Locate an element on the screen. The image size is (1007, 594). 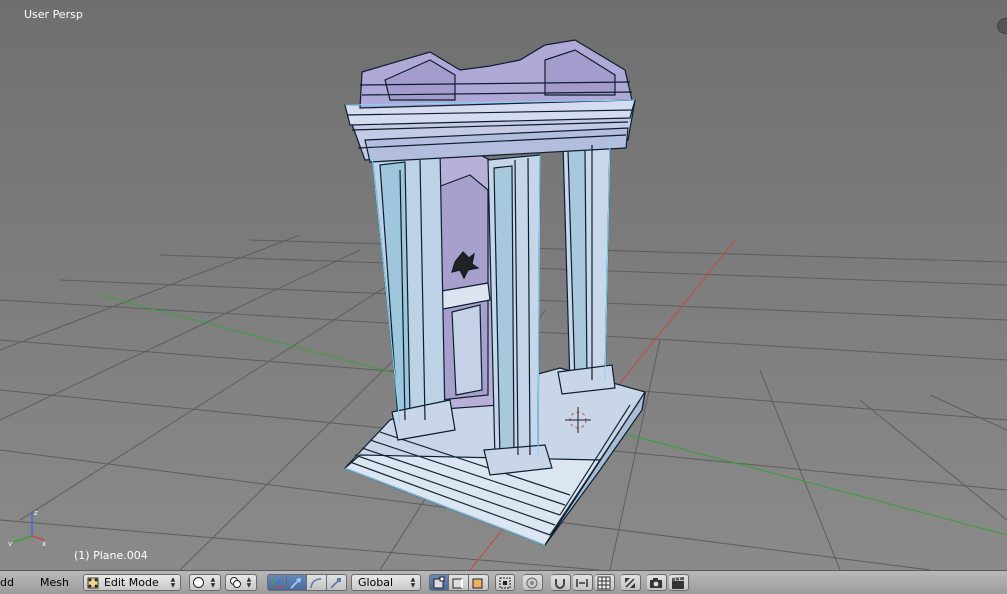
vertex-select-button is located at coordinates (438, 582).